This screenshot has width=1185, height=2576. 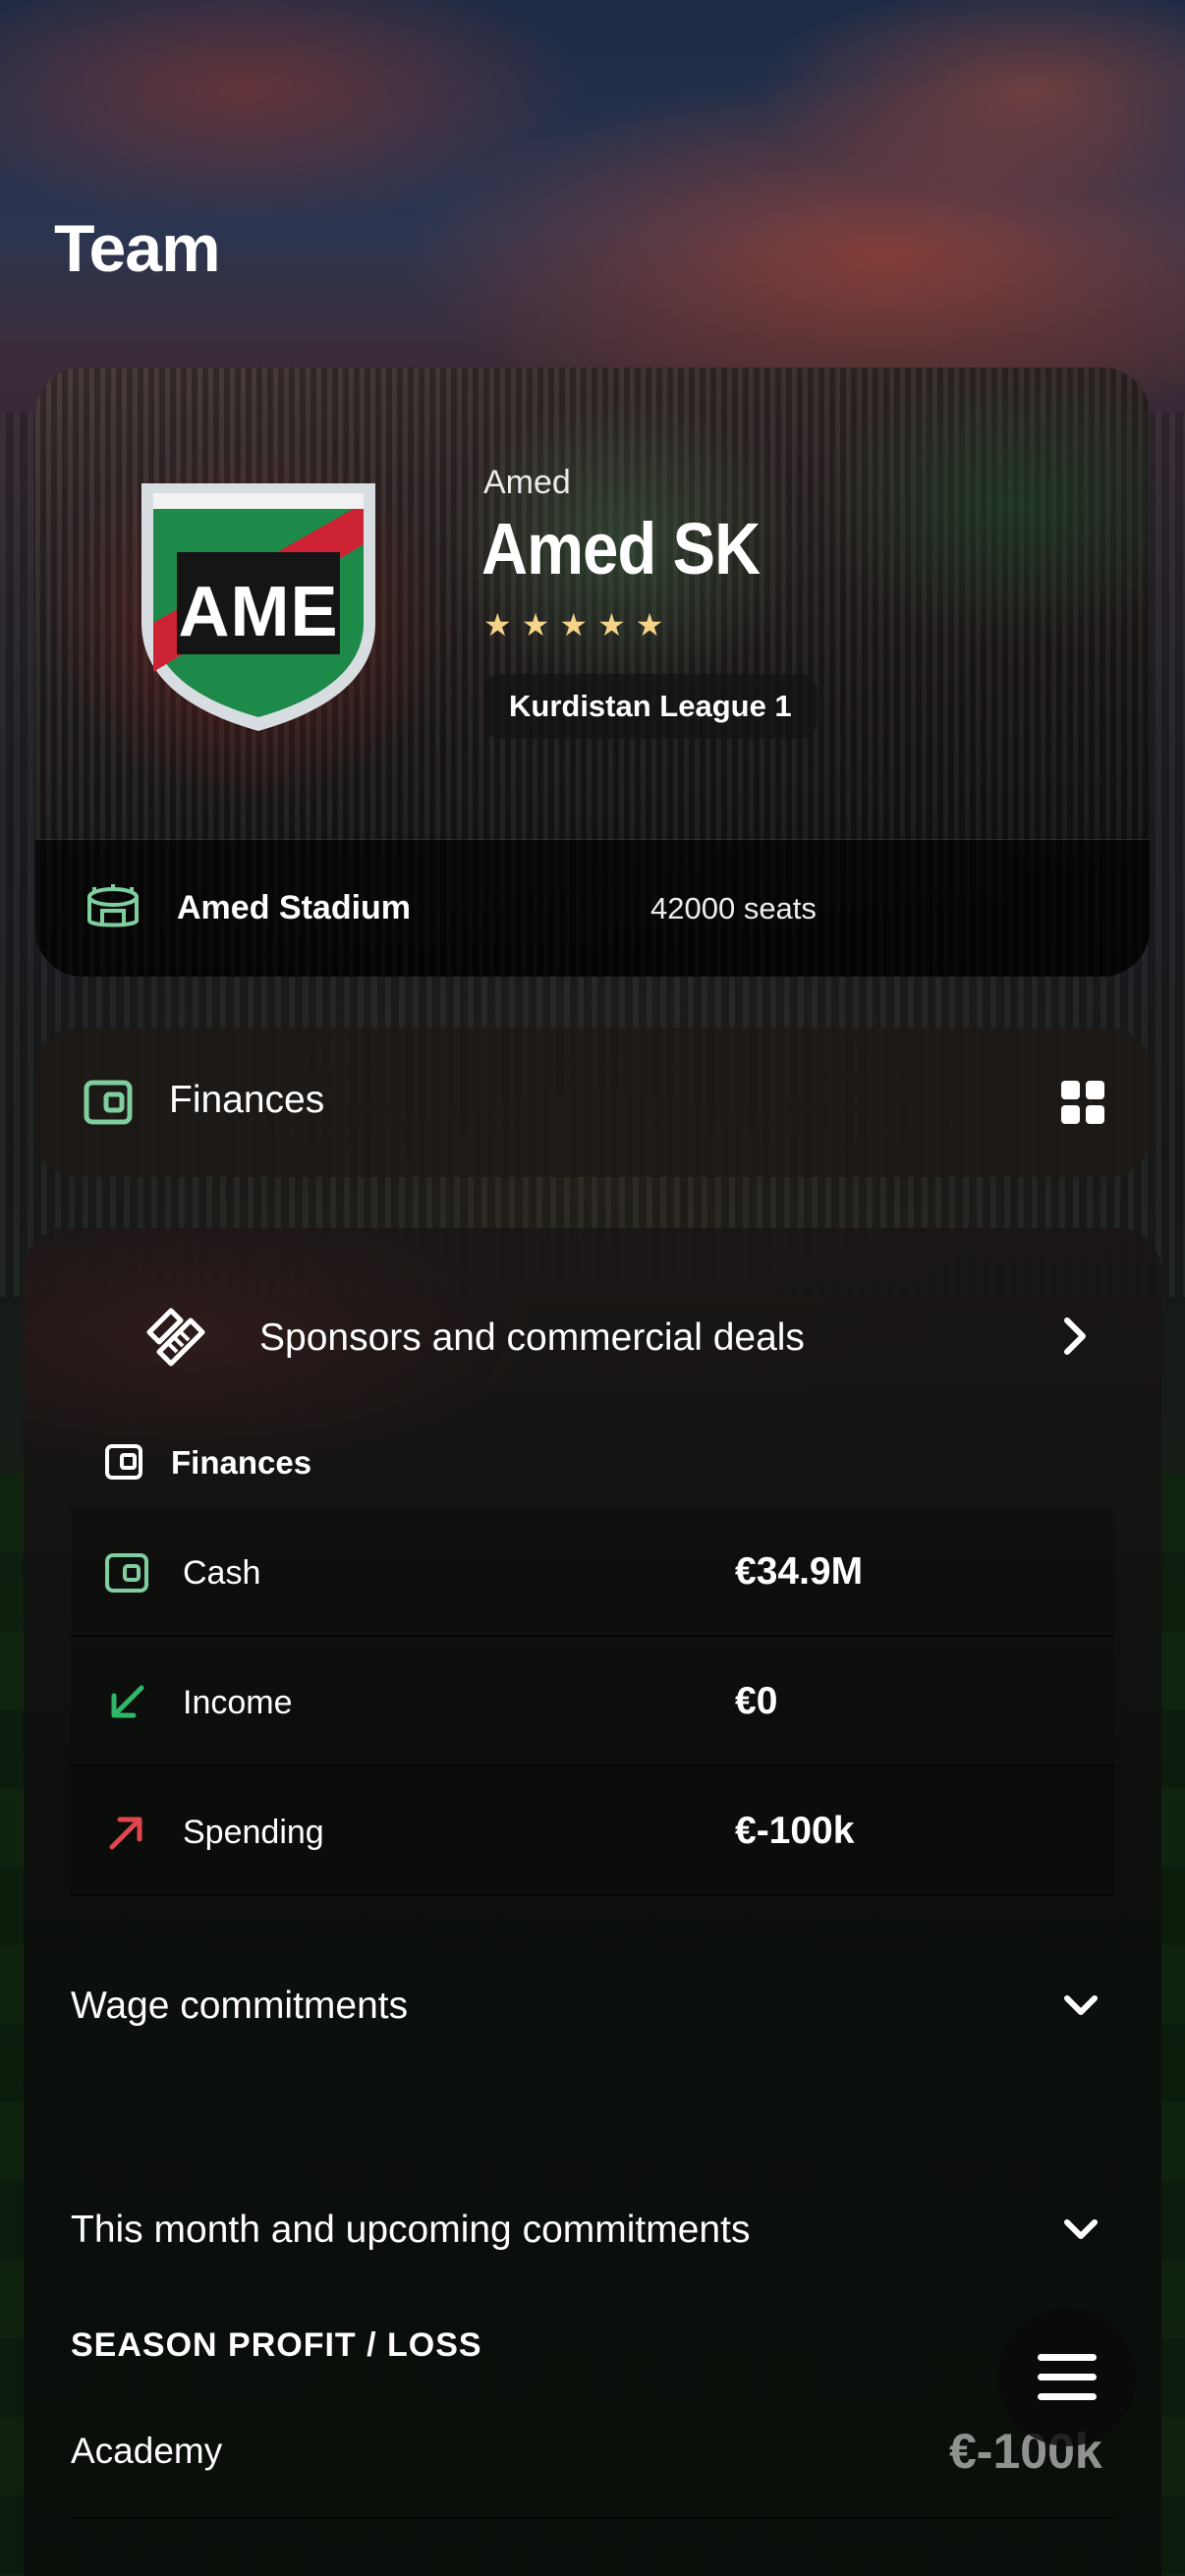 What do you see at coordinates (277, 2345) in the screenshot?
I see `season-profit-loss-title: SEASON PROFIT / LOSS` at bounding box center [277, 2345].